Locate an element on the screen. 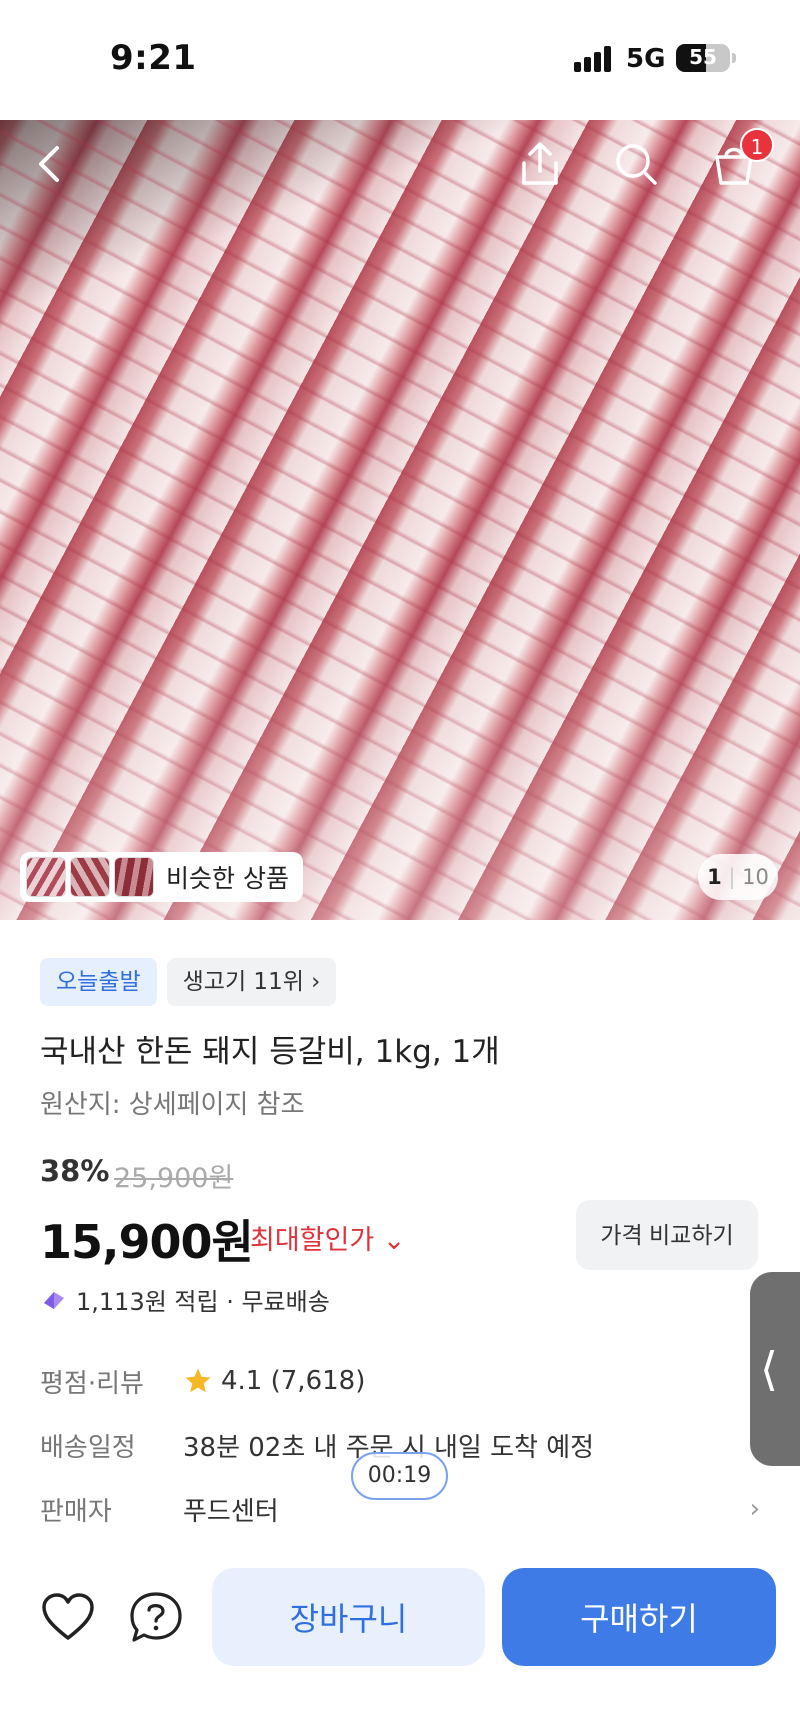  points-gem-icon is located at coordinates (54, 1300).